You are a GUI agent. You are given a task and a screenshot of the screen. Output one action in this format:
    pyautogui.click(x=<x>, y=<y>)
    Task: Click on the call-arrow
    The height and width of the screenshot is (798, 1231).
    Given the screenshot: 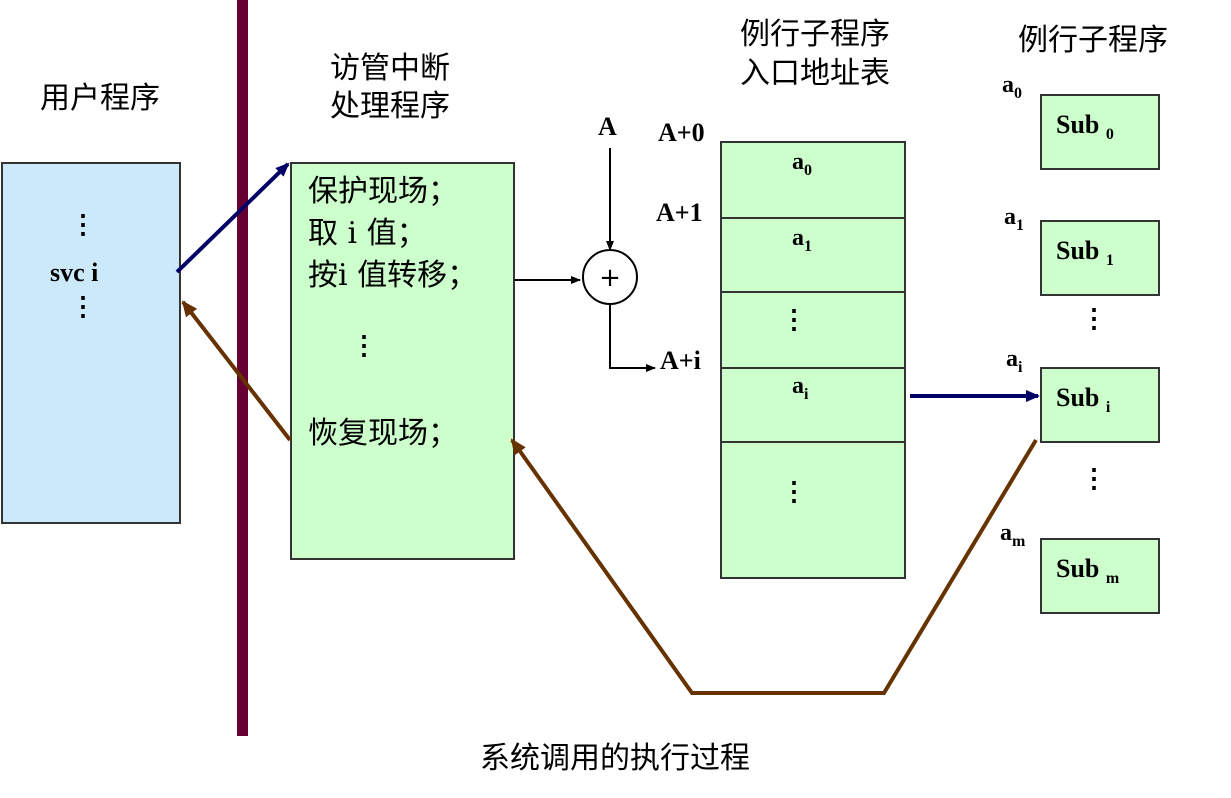 What is the action you would take?
    pyautogui.click(x=232, y=218)
    